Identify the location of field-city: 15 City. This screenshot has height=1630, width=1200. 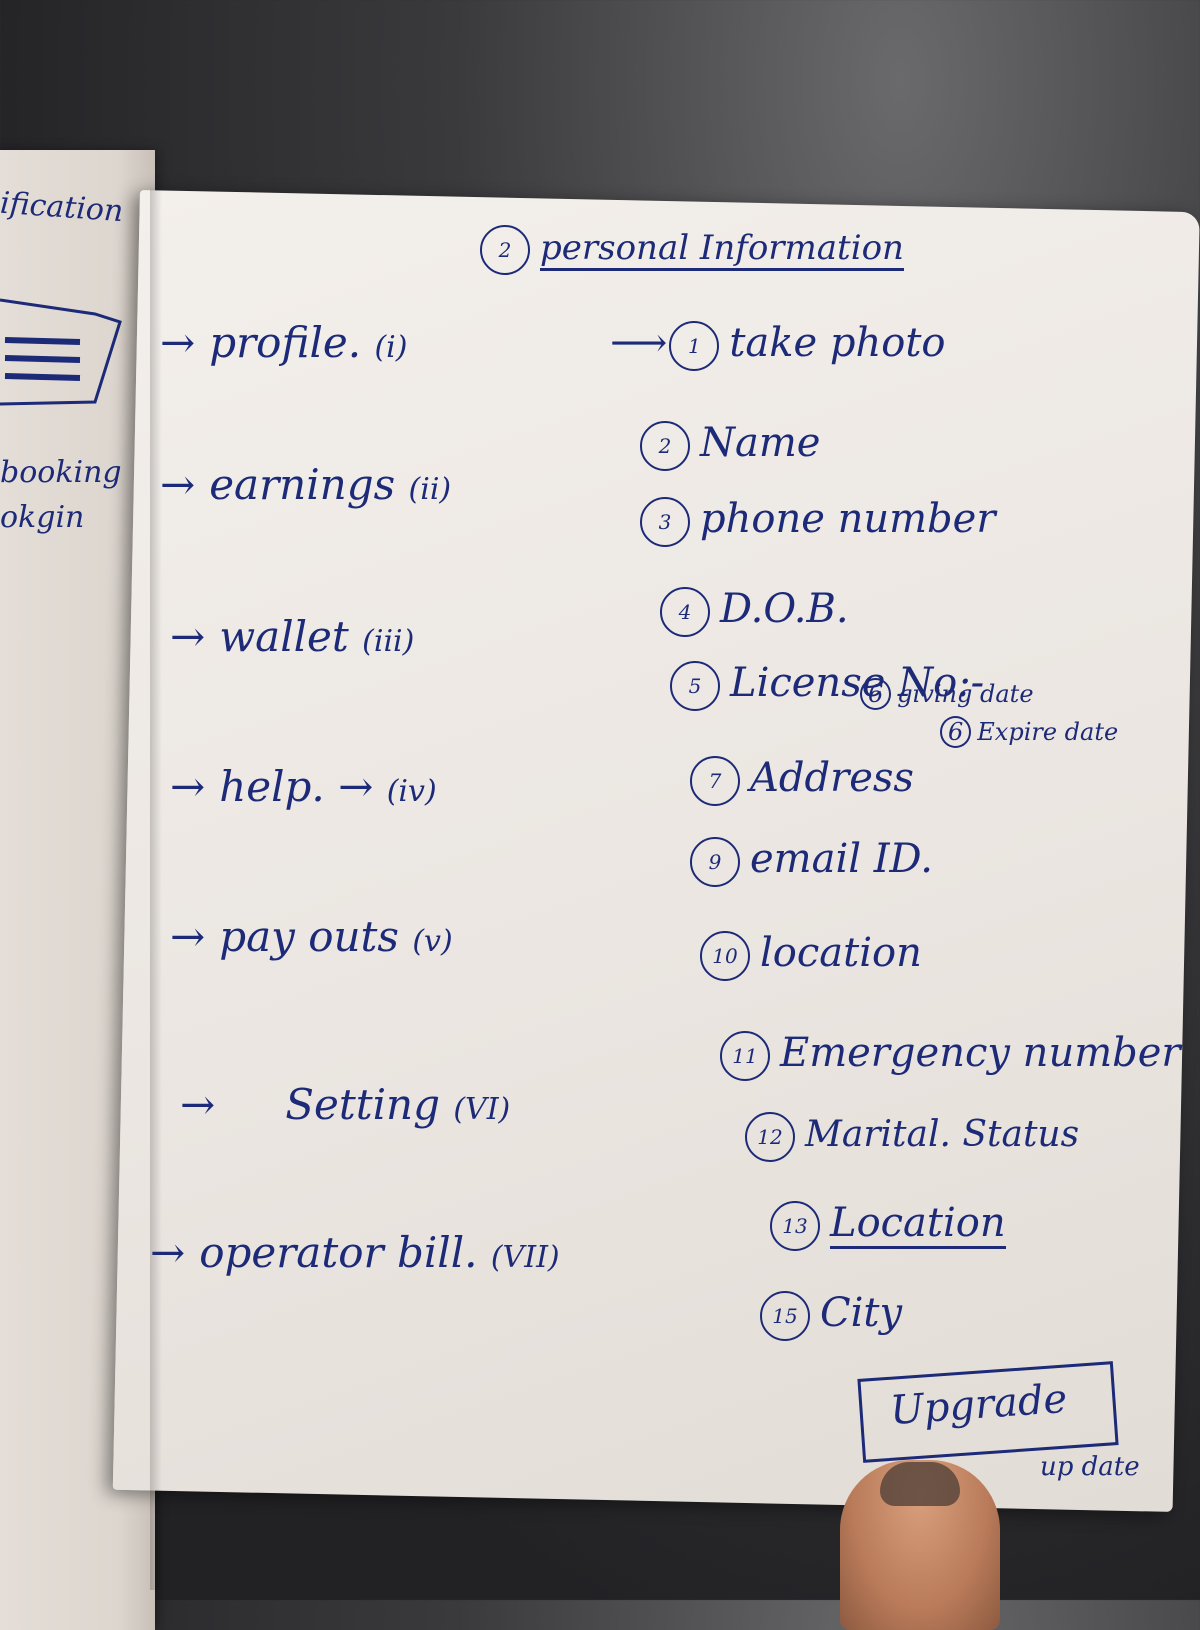
(831, 1315).